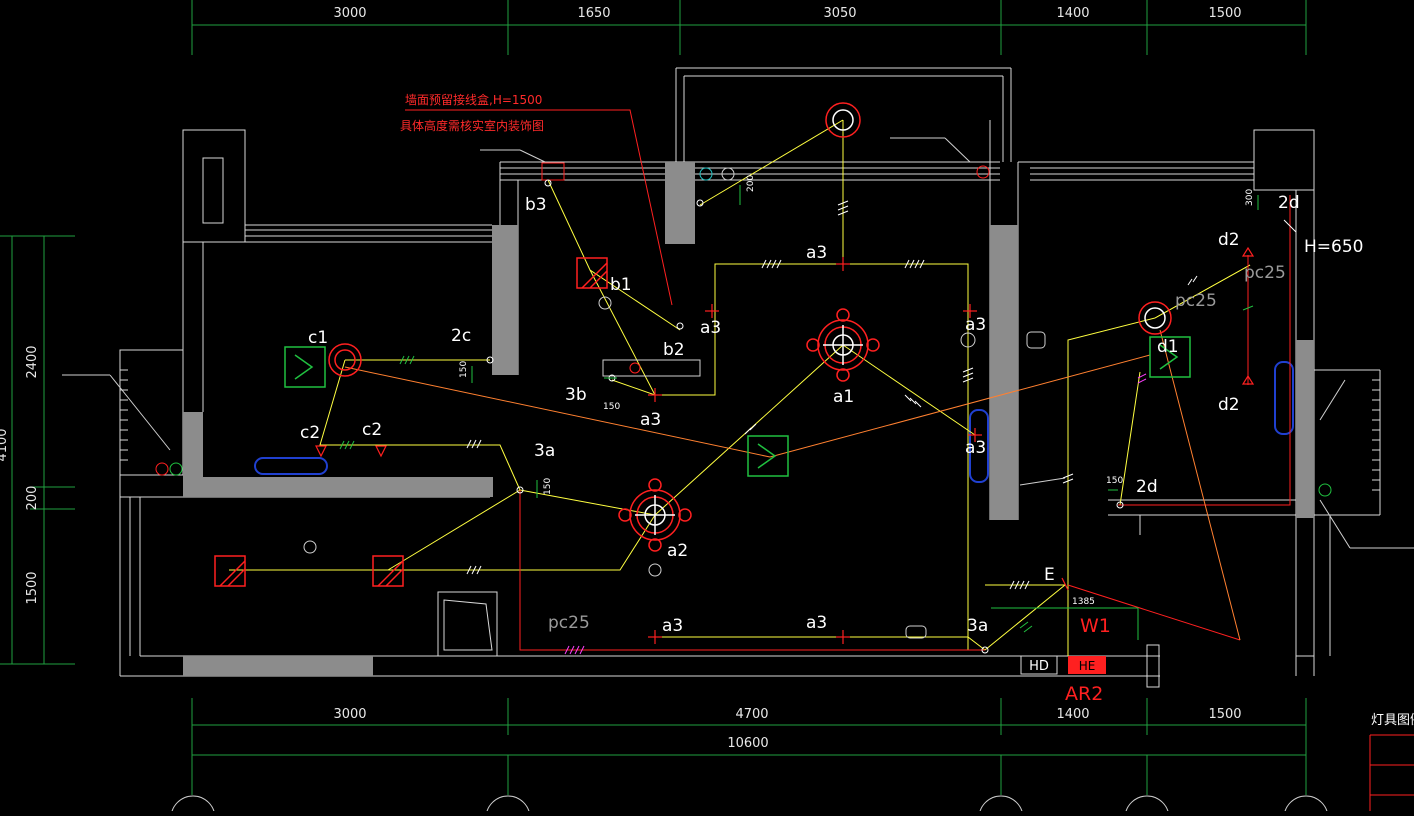 The image size is (1414, 816). I want to click on label-w1: W1, so click(1095, 626).